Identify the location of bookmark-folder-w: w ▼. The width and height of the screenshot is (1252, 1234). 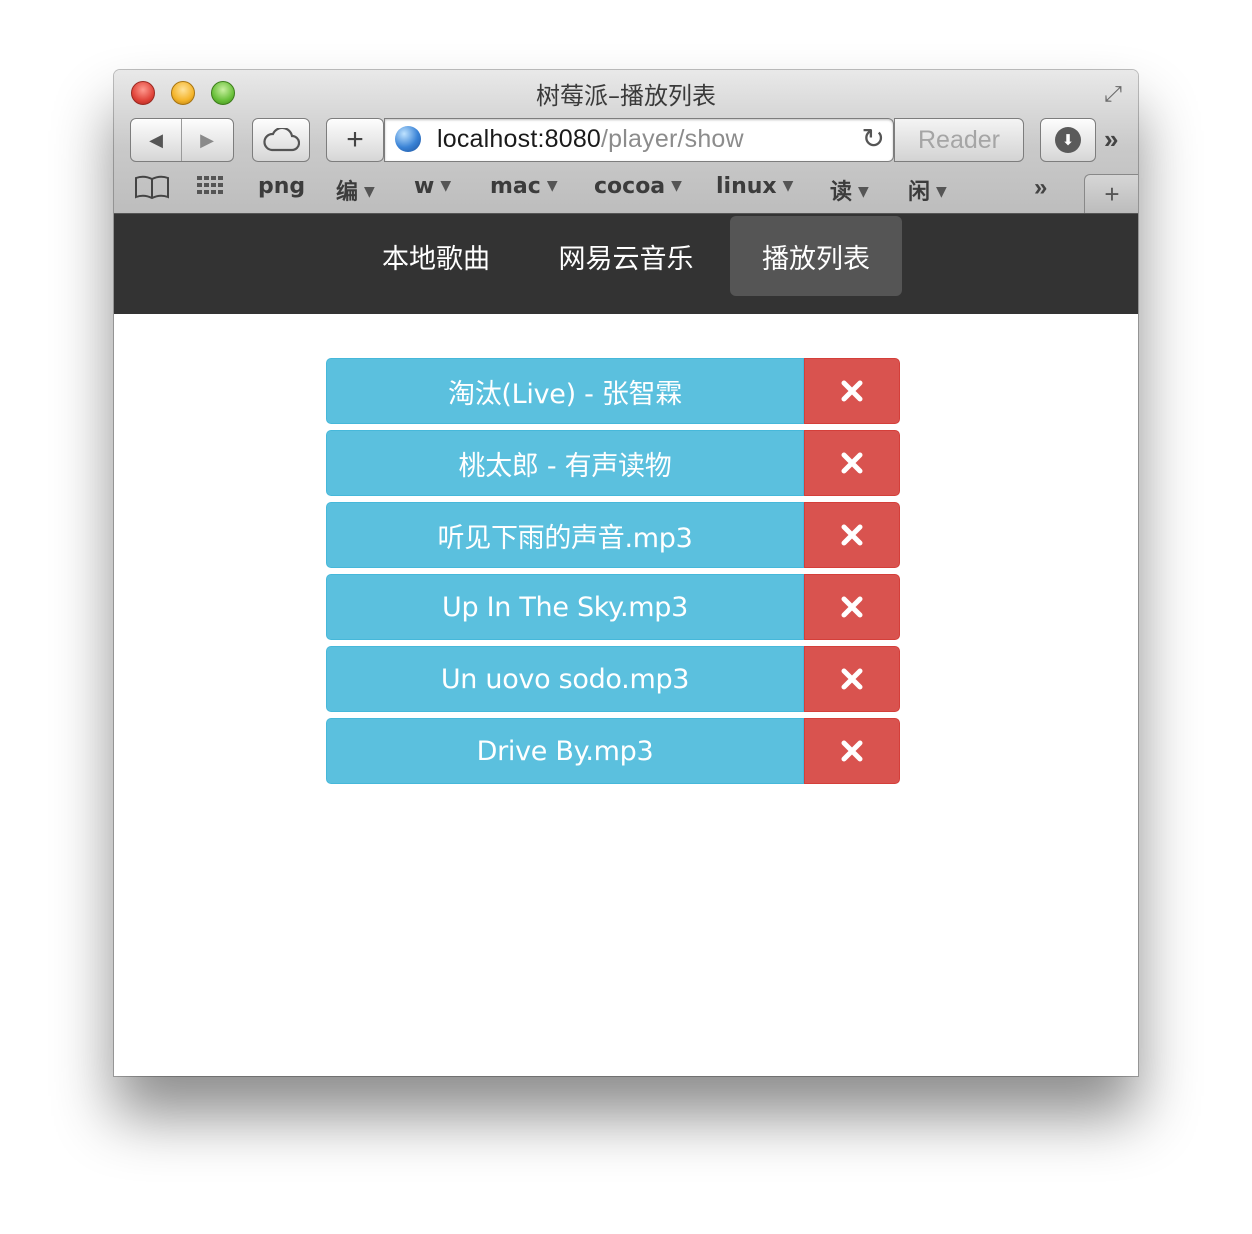
(432, 186).